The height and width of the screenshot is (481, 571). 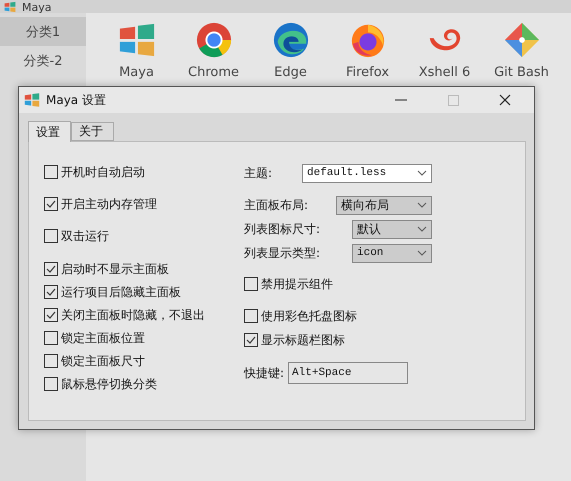 What do you see at coordinates (309, 316) in the screenshot?
I see `option-label: 使用彩色托盘图标` at bounding box center [309, 316].